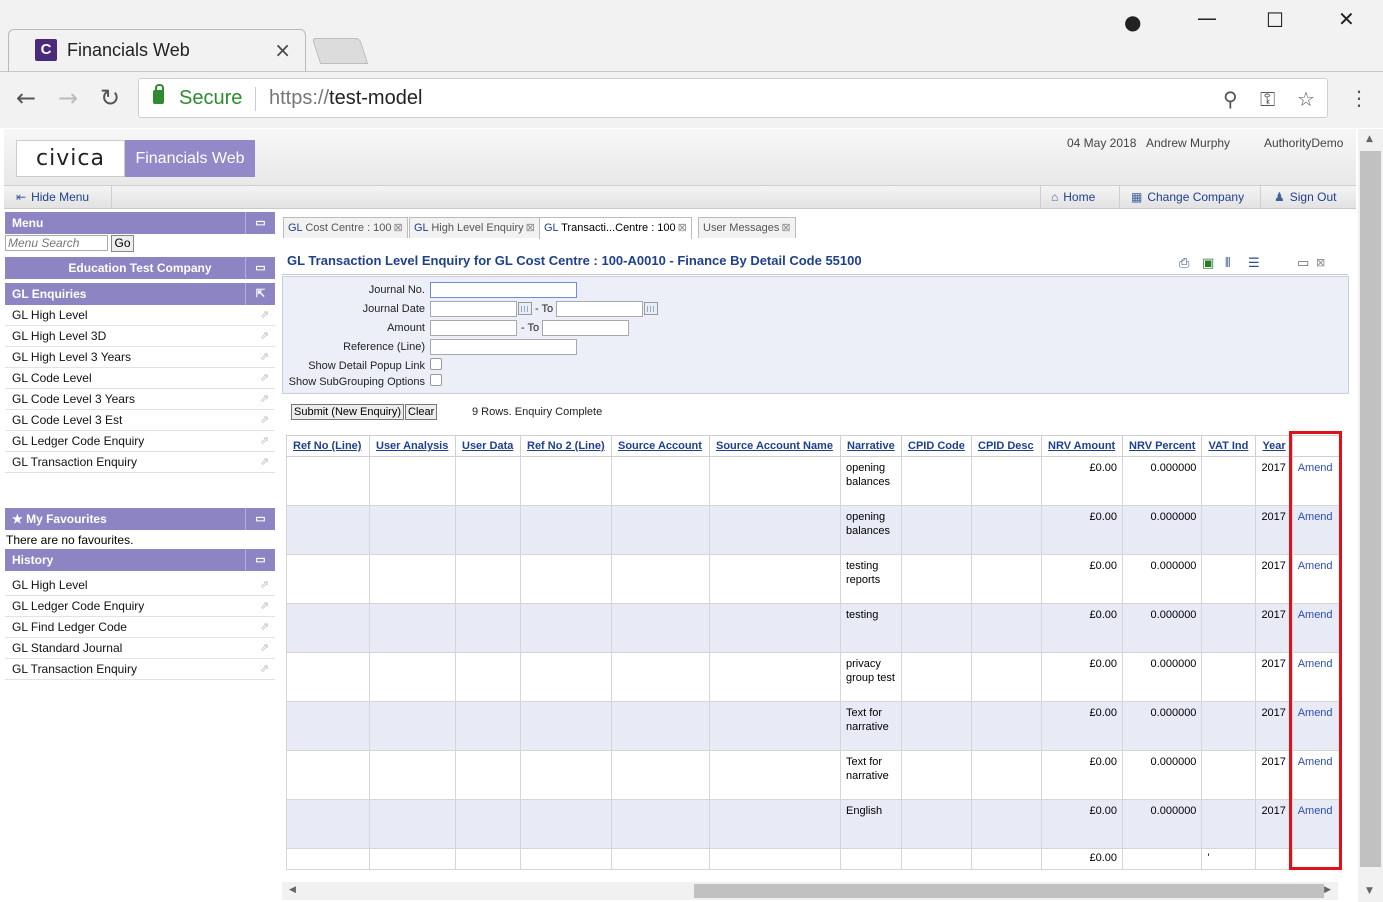  I want to click on change-company-link: ▦ Change Company, so click(1187, 197).